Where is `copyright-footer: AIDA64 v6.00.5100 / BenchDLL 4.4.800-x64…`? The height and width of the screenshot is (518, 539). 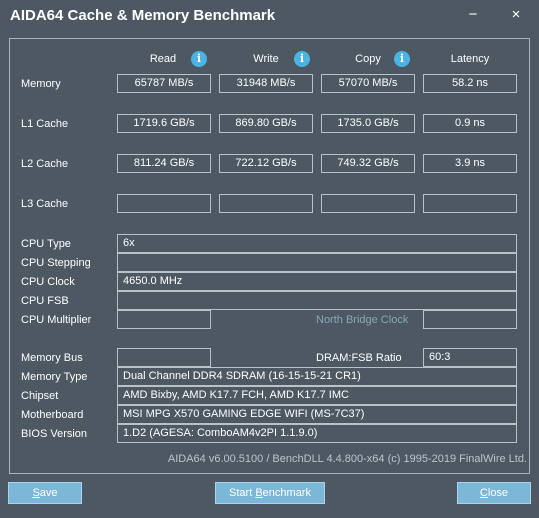
copyright-footer: AIDA64 v6.00.5100 / BenchDLL 4.4.800-x64… is located at coordinates (347, 459).